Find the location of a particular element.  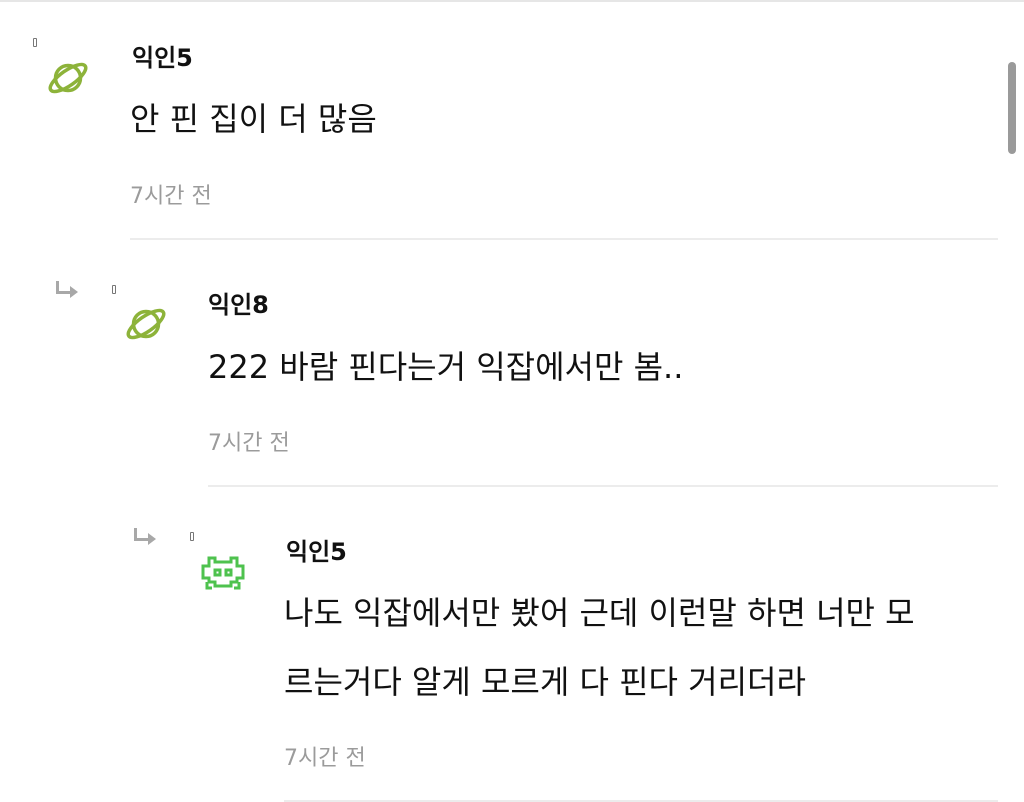

scrollbar is located at coordinates (1012, 108).